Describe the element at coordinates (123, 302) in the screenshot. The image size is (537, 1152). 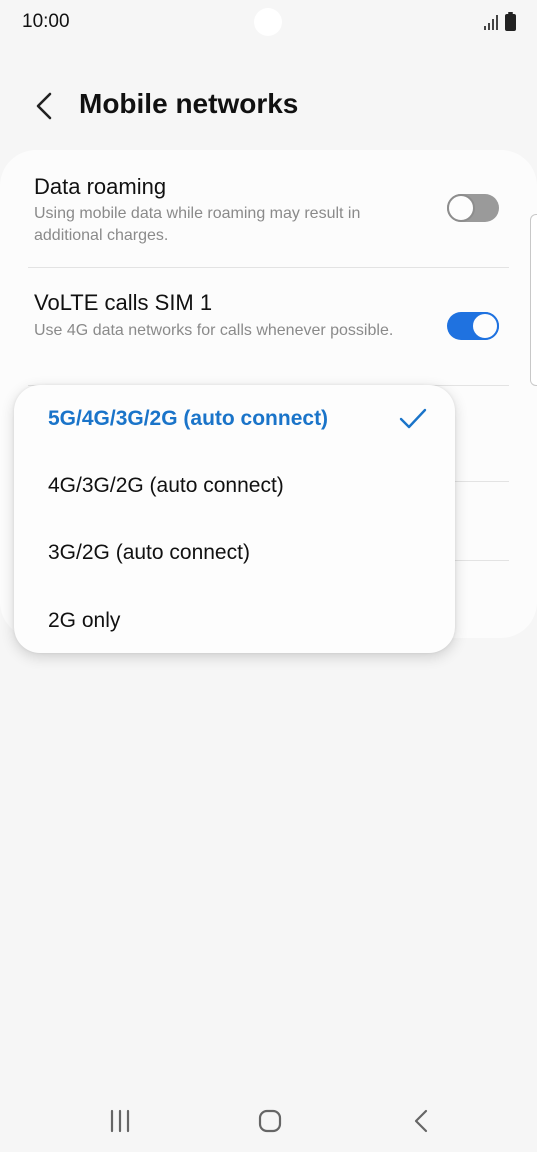
I see `setting-title: VoLTE calls SIM 1` at that location.